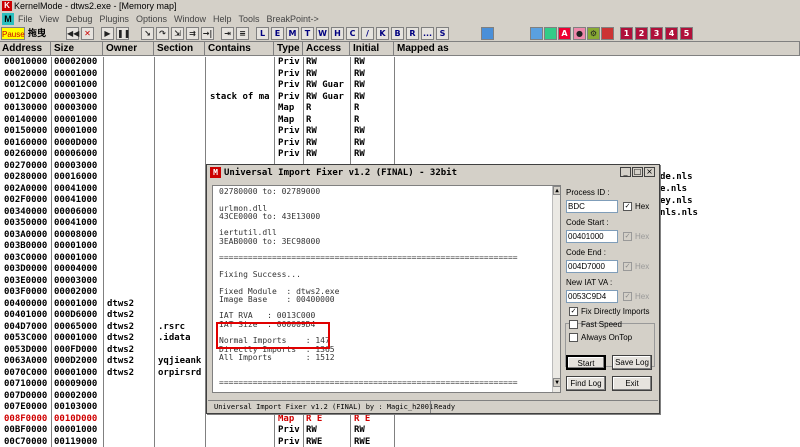 This screenshot has width=800, height=447. I want to click on table-row: 00140000 00001000 Map R R, so click(400, 120).